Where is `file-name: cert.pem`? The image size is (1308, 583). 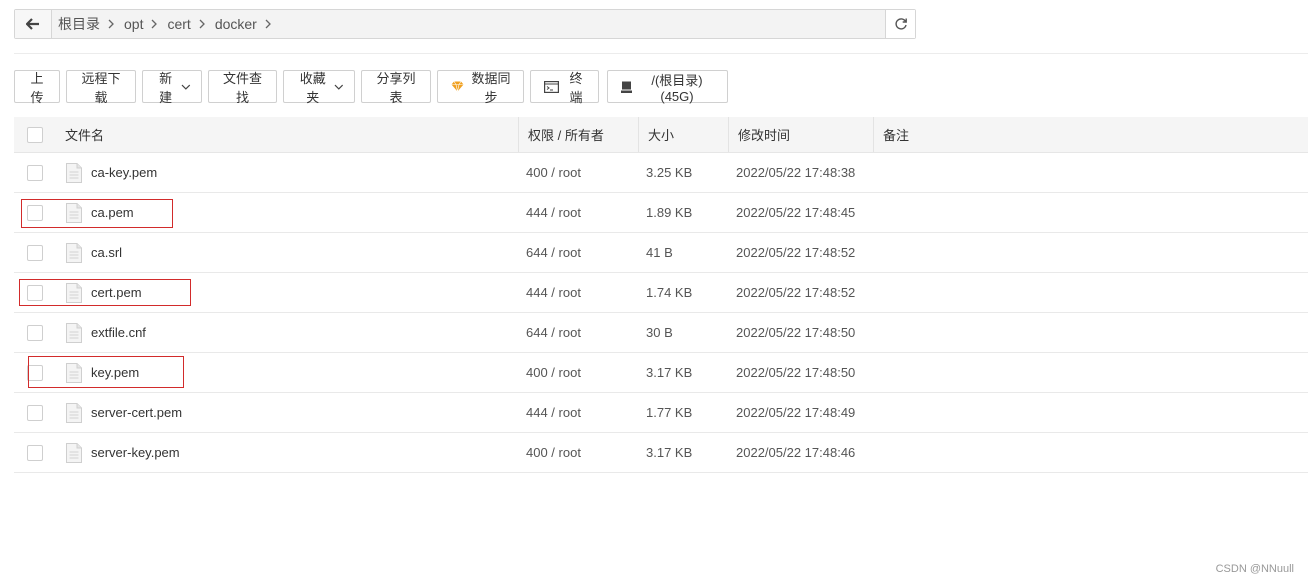 file-name: cert.pem is located at coordinates (116, 292).